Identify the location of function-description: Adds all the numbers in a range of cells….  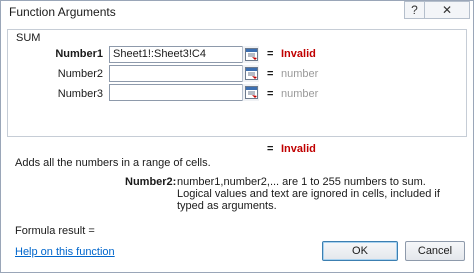
(113, 163).